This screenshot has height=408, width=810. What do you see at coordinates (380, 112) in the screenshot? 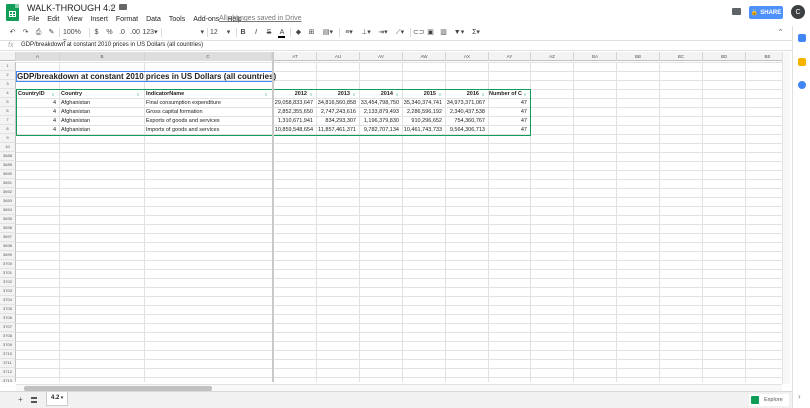
I see `cell-2014: 2,133,879,493` at bounding box center [380, 112].